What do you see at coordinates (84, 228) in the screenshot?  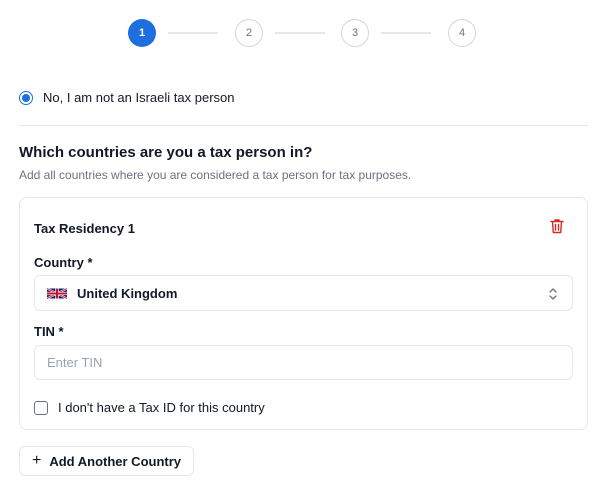 I see `tax-residency-title: Tax Residency 1` at bounding box center [84, 228].